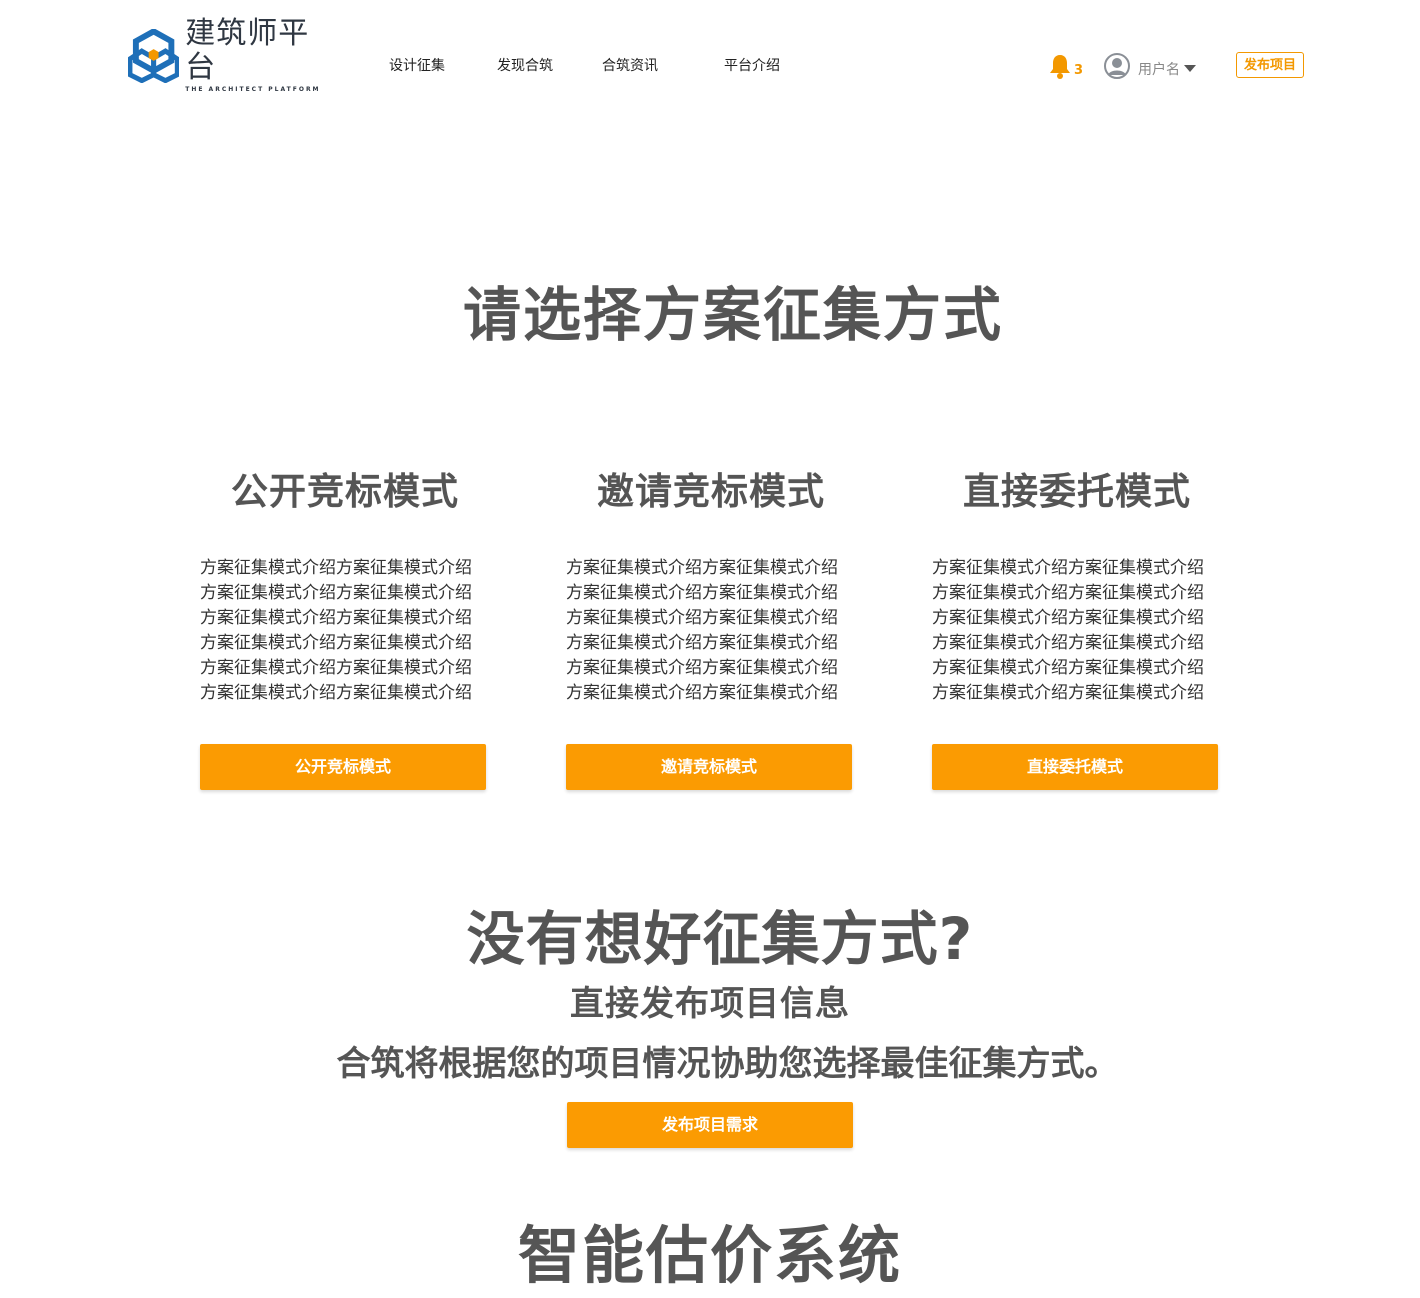  I want to click on open-bid-button: 公开竞标模式, so click(343, 767).